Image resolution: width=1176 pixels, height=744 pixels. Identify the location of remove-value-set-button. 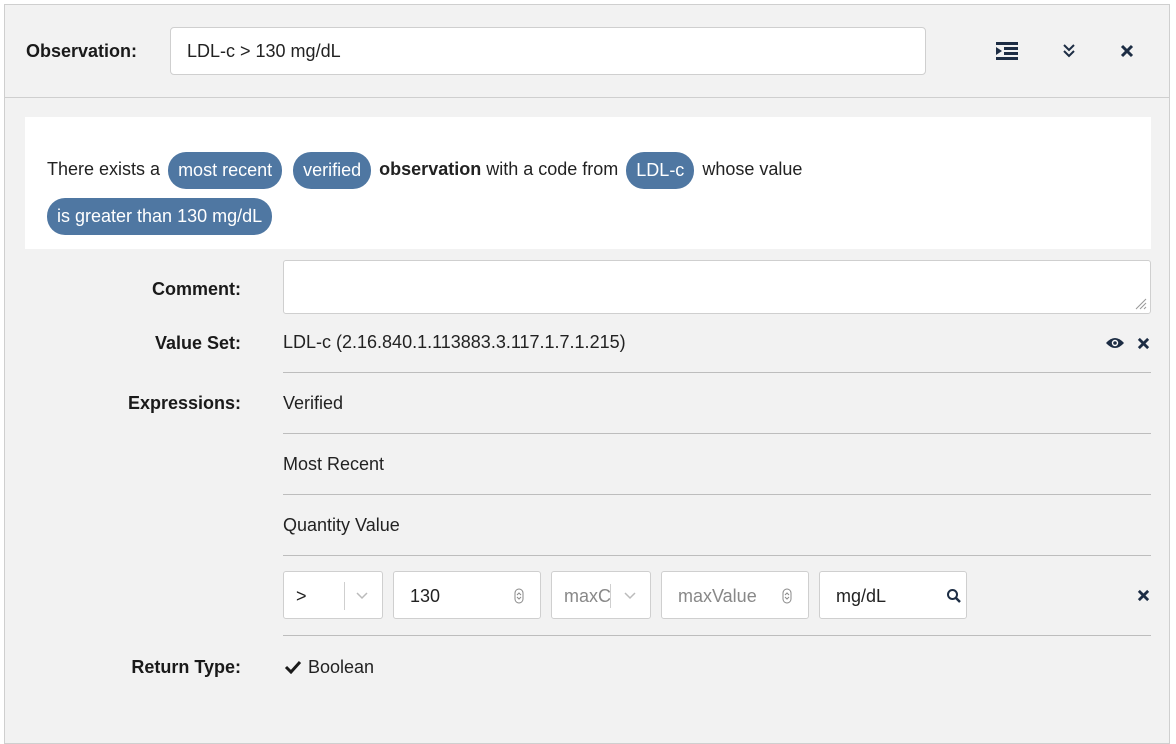
(1143, 343).